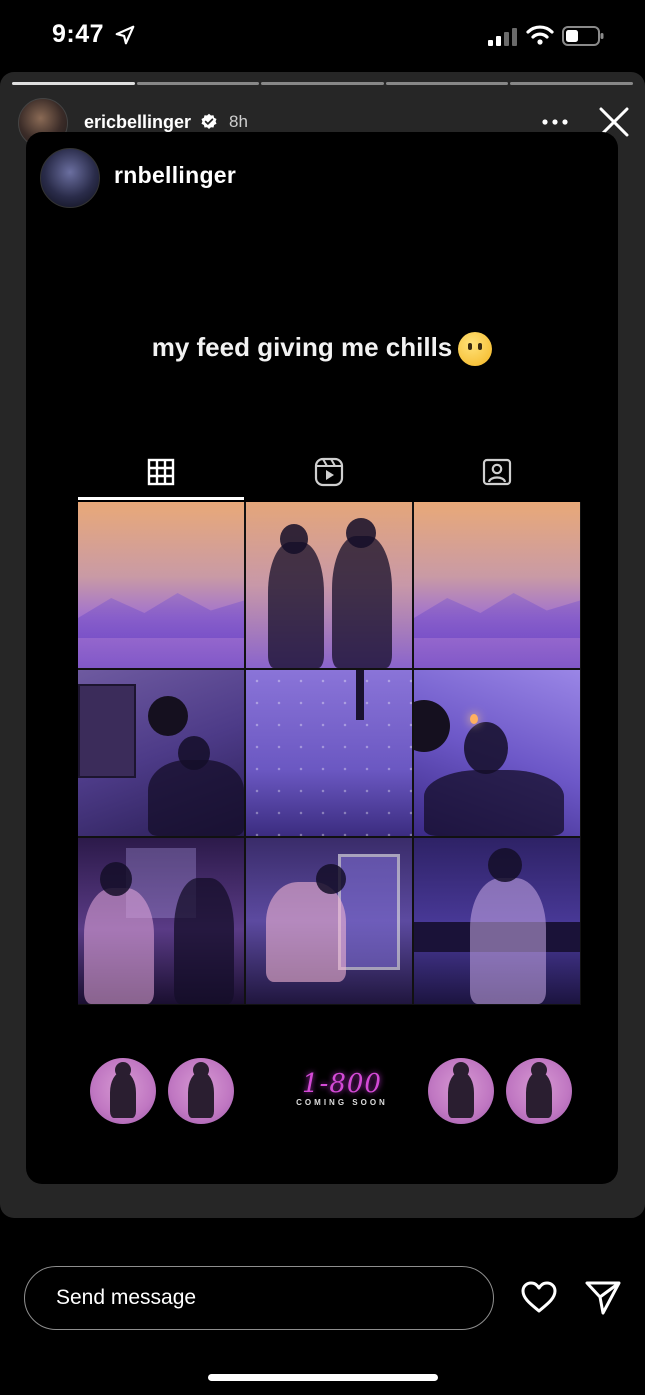 The width and height of the screenshot is (645, 1395). I want to click on send-button, so click(603, 1300).